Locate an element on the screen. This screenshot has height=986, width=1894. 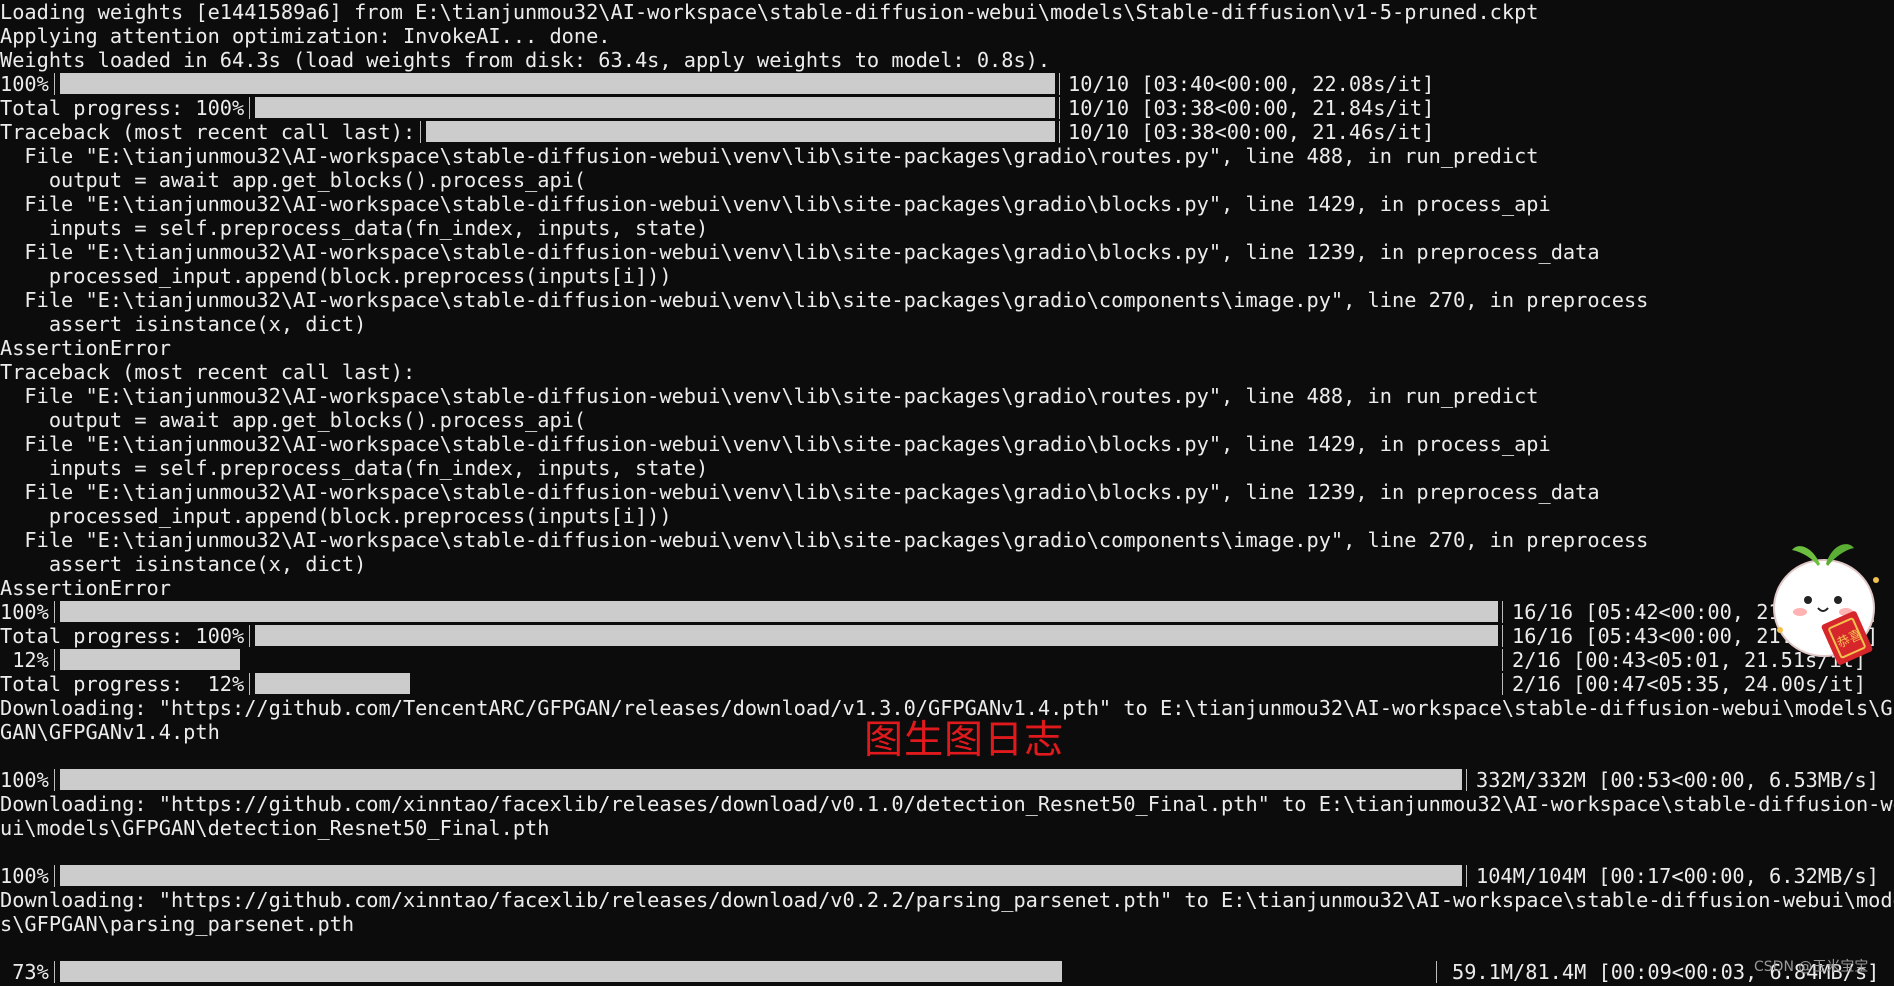
progress-stats: 10/10 [03:40<00:00, 22.08s/it] is located at coordinates (1251, 84).